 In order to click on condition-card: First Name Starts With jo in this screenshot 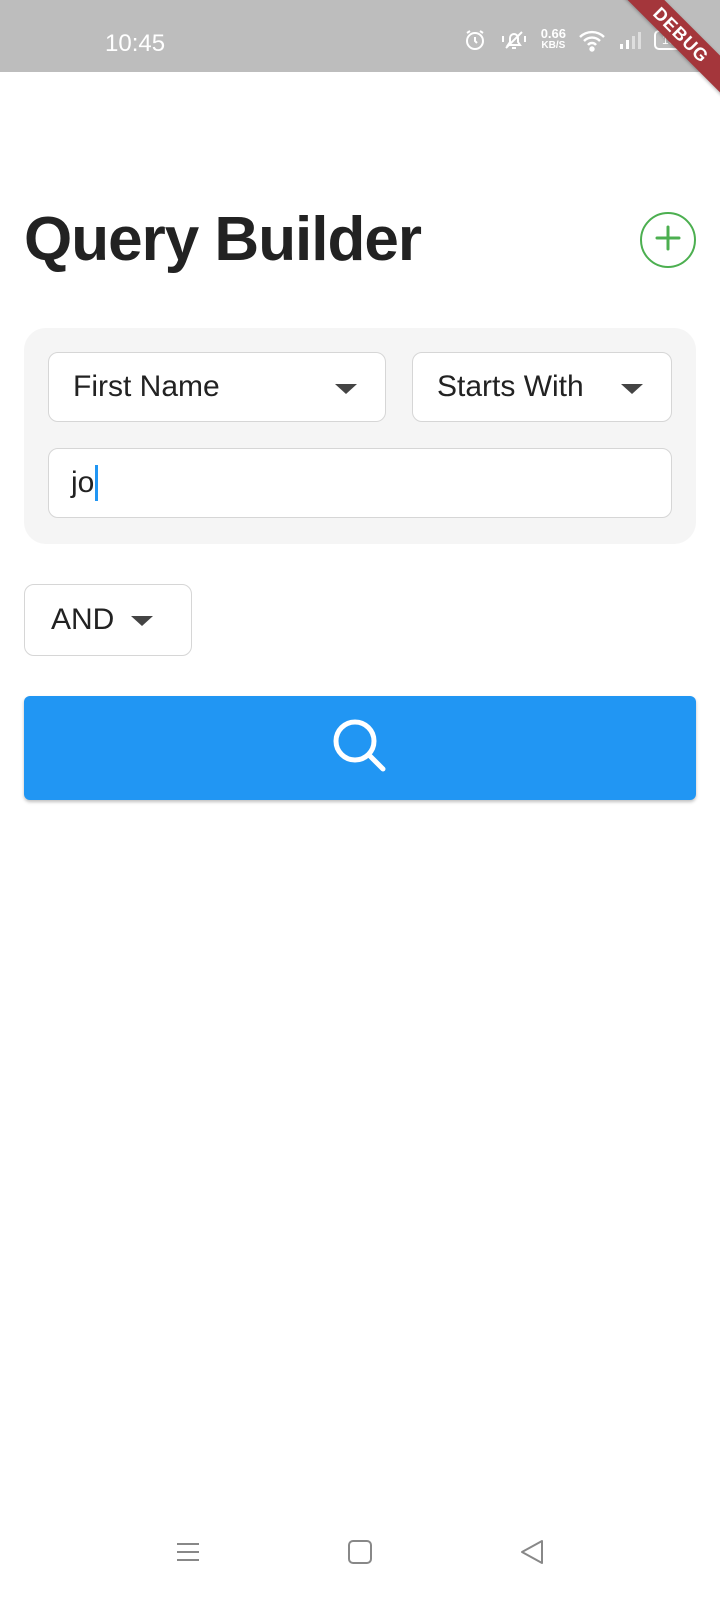, I will do `click(360, 436)`.